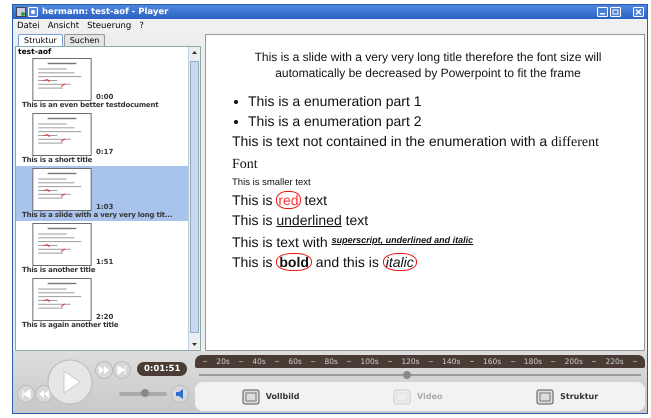 Image resolution: width=651 pixels, height=418 pixels. I want to click on slide-text: This is red text, so click(280, 200).